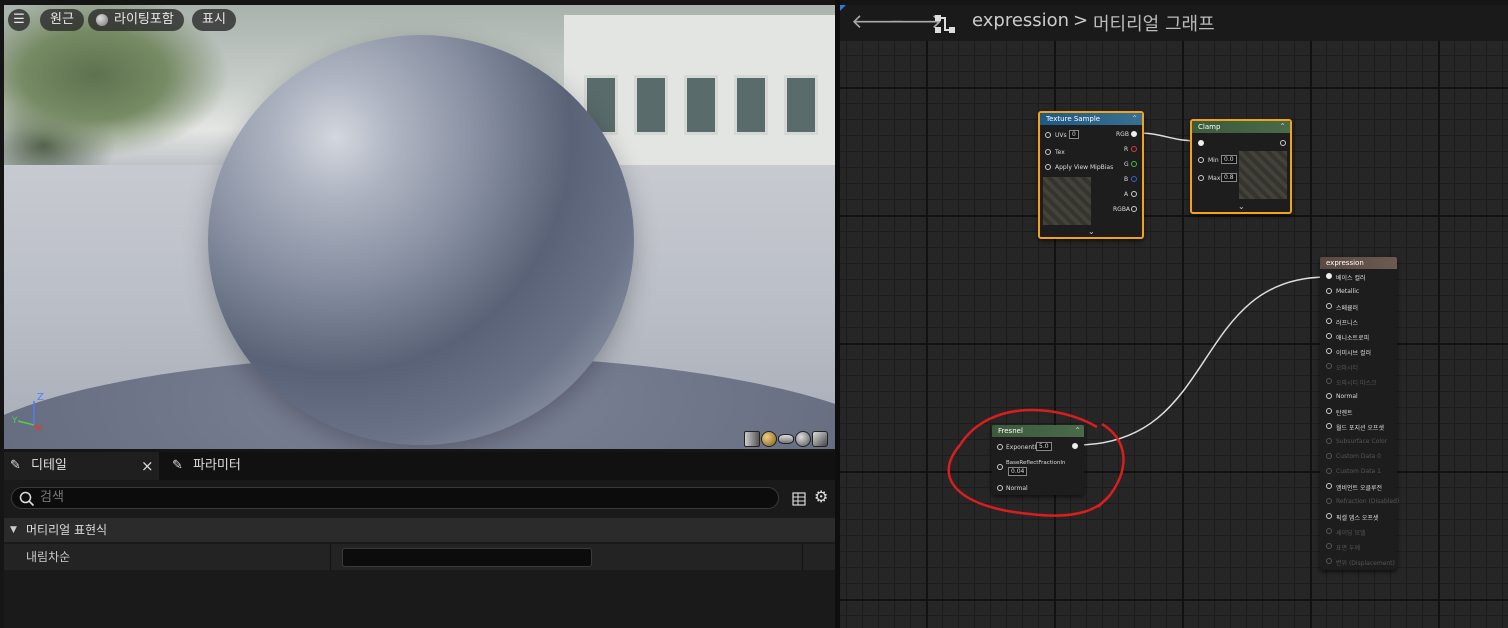  Describe the element at coordinates (1362, 441) in the screenshot. I see `result-pin-label: Subsurface Color` at that location.